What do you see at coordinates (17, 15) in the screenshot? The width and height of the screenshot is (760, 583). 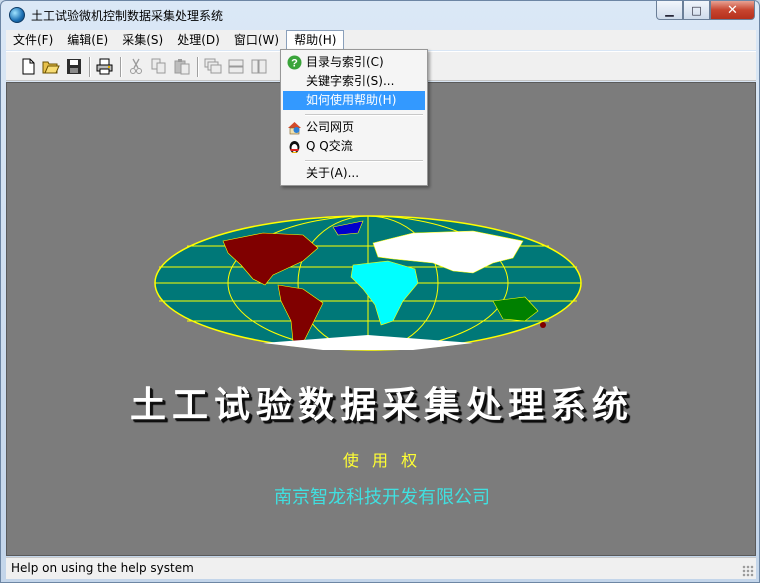 I see `app-globe-icon` at bounding box center [17, 15].